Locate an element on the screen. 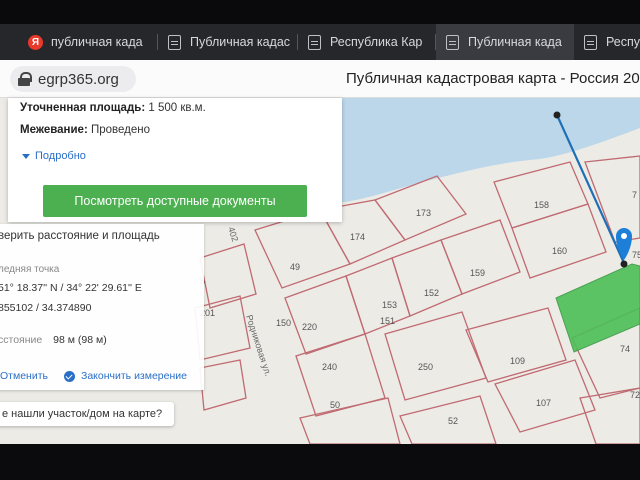 The image size is (640, 480). tab-4-active: Публичная када is located at coordinates (505, 42).